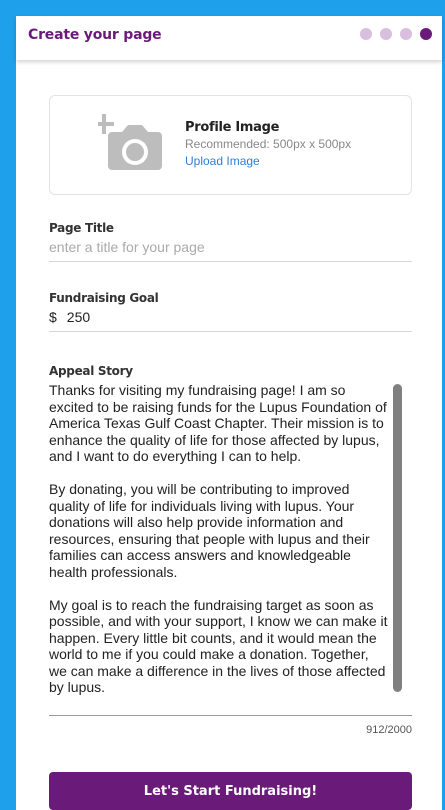 The height and width of the screenshot is (810, 445). I want to click on profile-image-title: Profile Image, so click(232, 127).